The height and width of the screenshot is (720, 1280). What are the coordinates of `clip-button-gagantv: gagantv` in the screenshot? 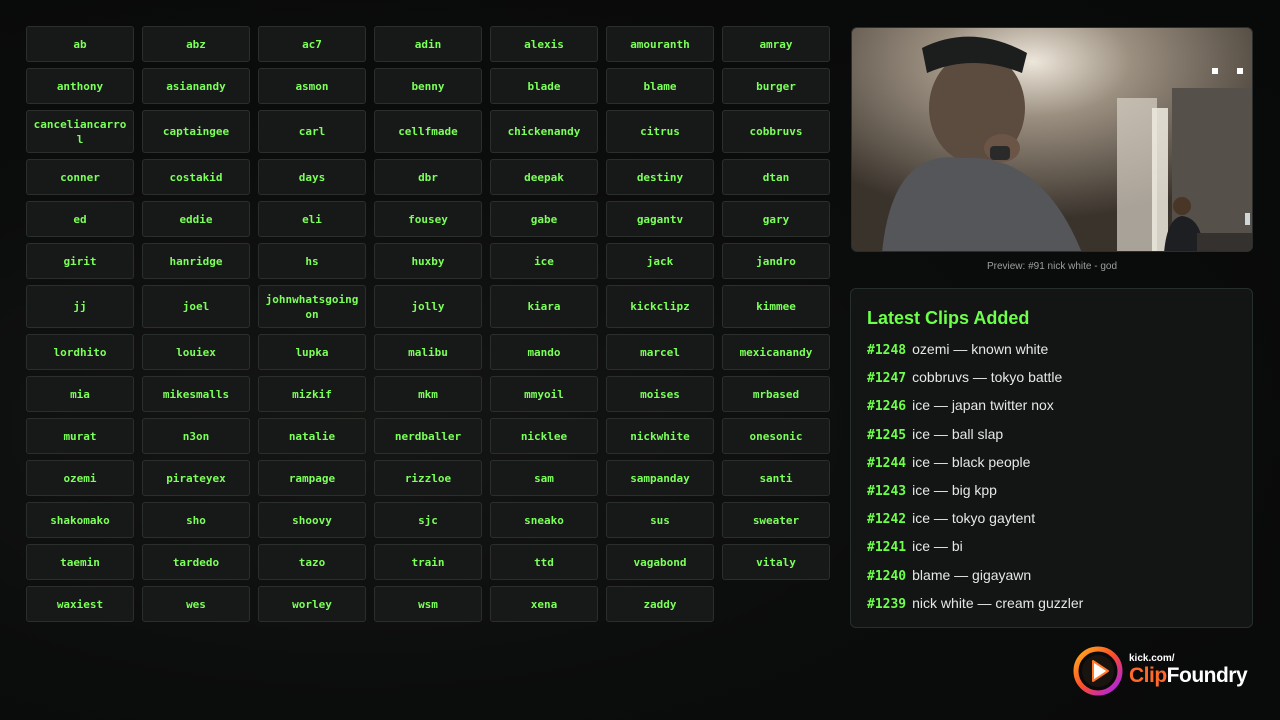 It's located at (660, 219).